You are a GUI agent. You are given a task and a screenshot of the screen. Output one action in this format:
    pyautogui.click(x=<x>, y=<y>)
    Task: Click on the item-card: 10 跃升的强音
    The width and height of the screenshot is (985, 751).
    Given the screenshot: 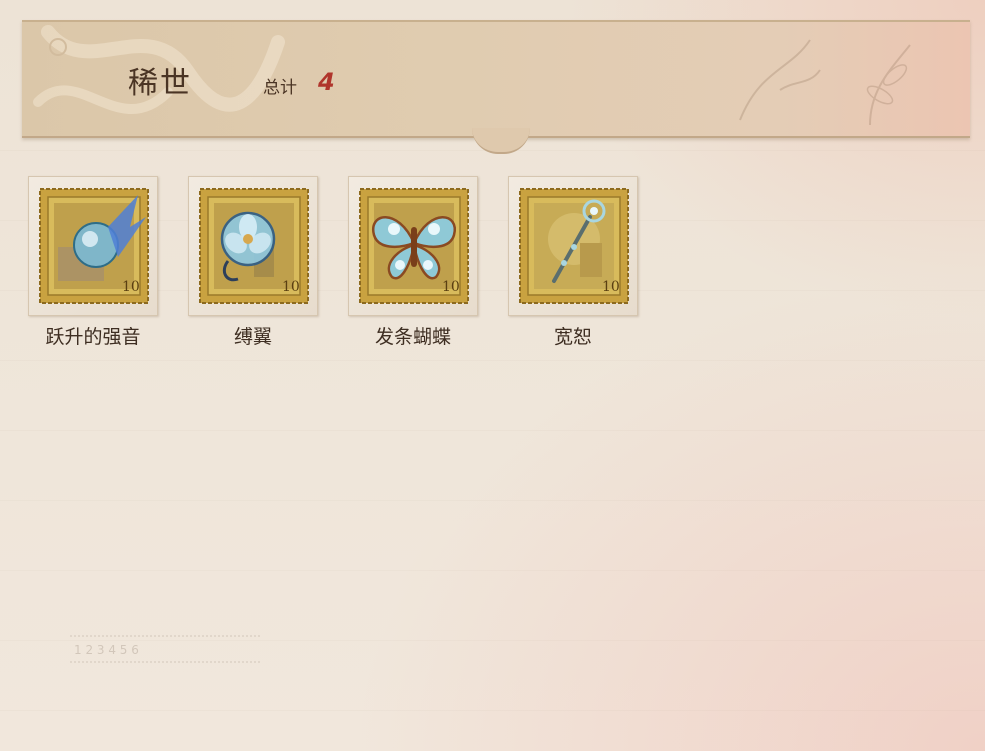 What is the action you would take?
    pyautogui.click(x=93, y=262)
    